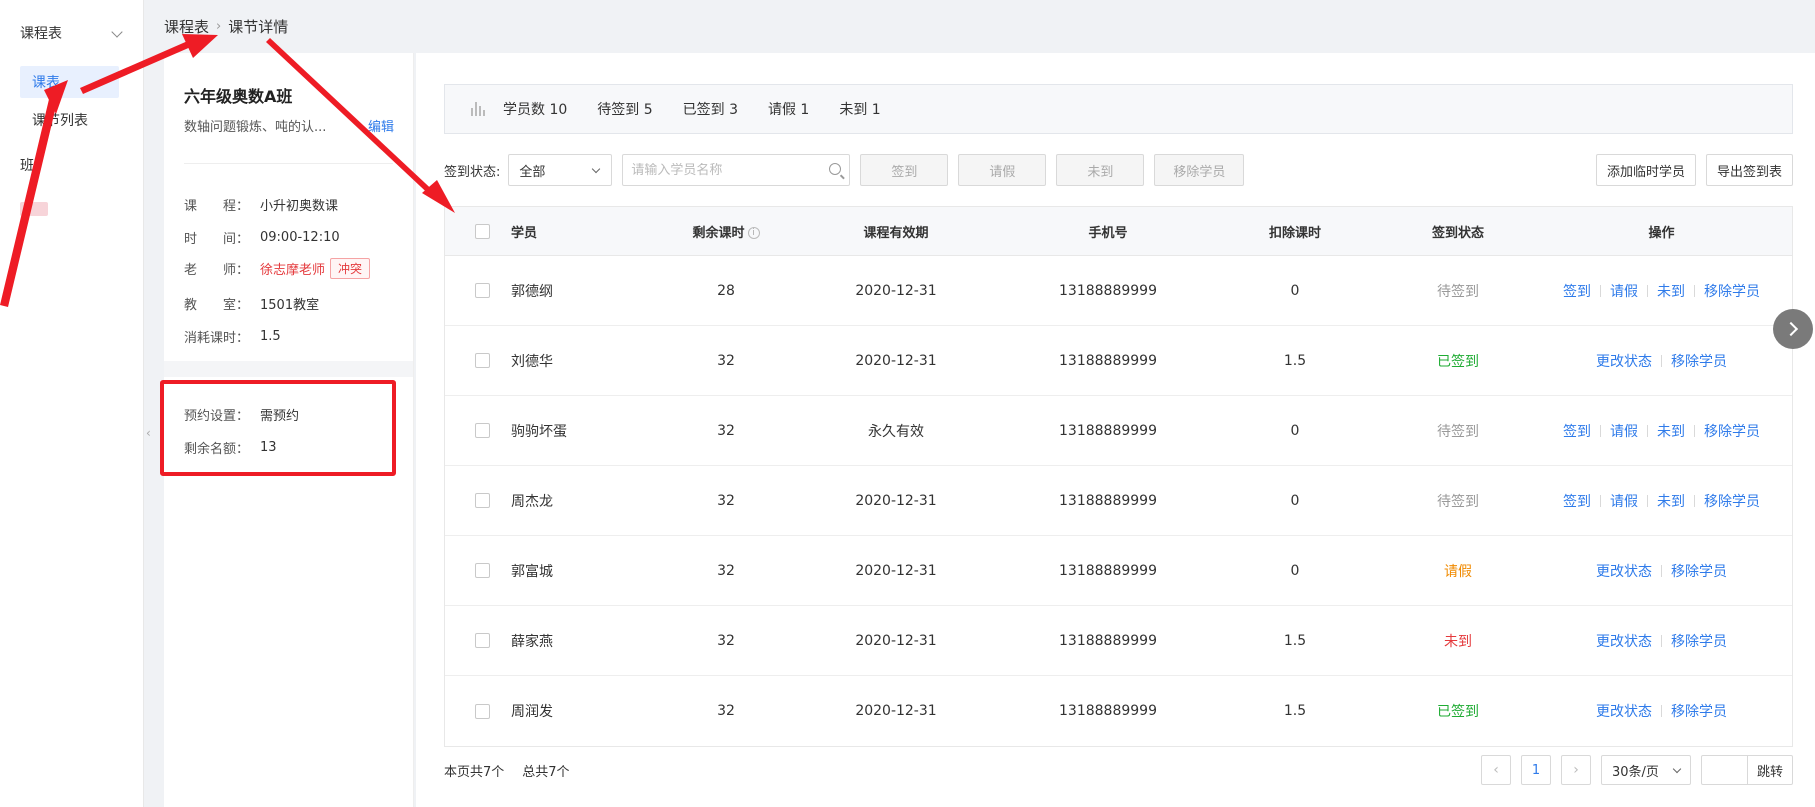 The width and height of the screenshot is (1815, 807). What do you see at coordinates (72, 403) in the screenshot?
I see `side-nav: 课程表 课表 课节列表 班` at bounding box center [72, 403].